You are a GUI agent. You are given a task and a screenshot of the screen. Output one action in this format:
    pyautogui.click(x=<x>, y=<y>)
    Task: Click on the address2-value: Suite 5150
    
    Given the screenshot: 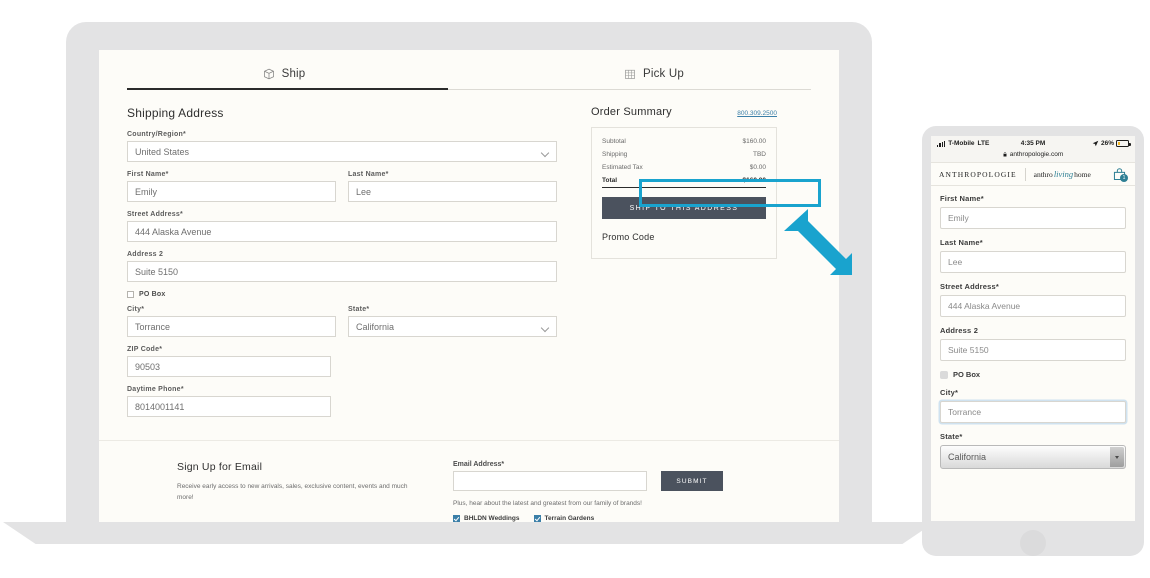 What is the action you would take?
    pyautogui.click(x=157, y=271)
    